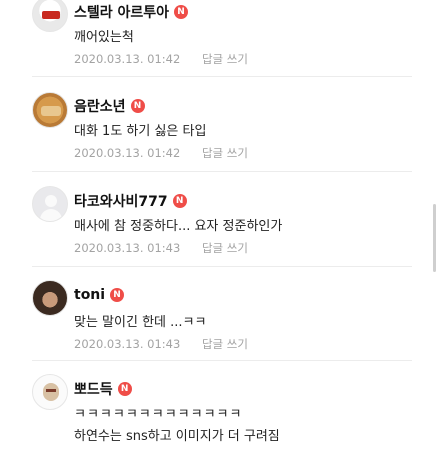  What do you see at coordinates (140, 322) in the screenshot?
I see `comment-text: 맞는 말이긴 한데 ...ㅋㅋ` at bounding box center [140, 322].